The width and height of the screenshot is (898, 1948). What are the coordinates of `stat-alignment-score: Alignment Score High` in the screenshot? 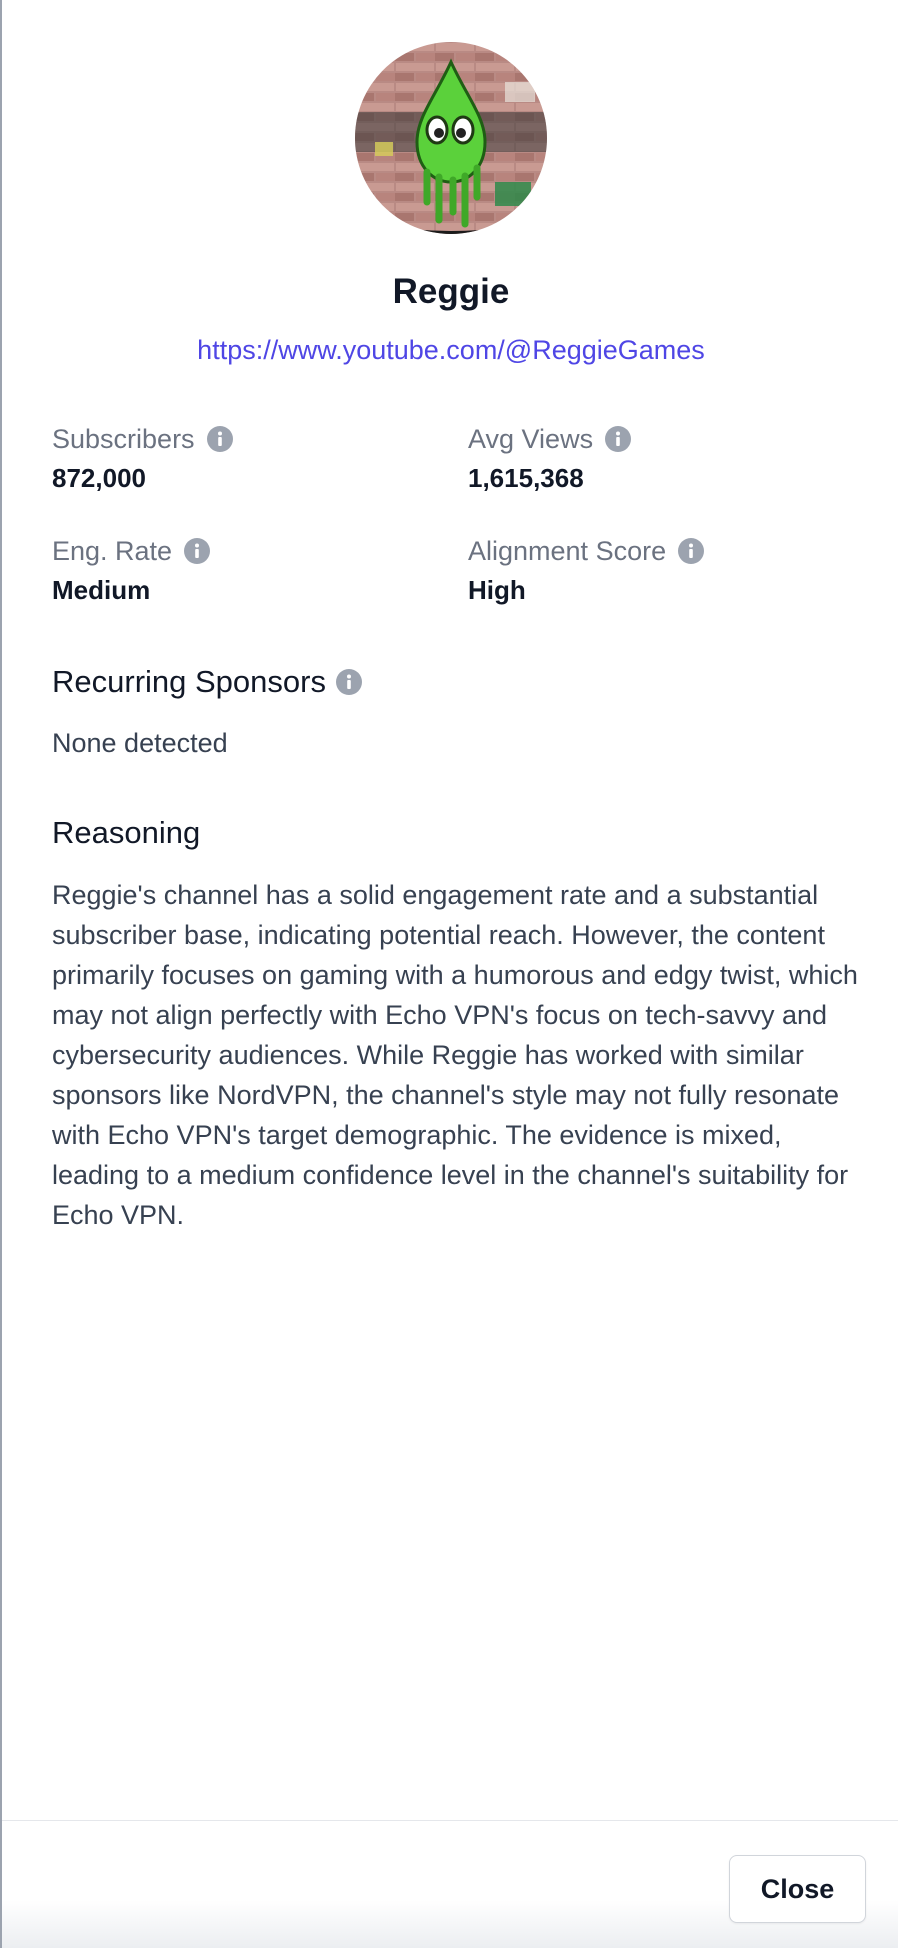 It's located at (648, 570).